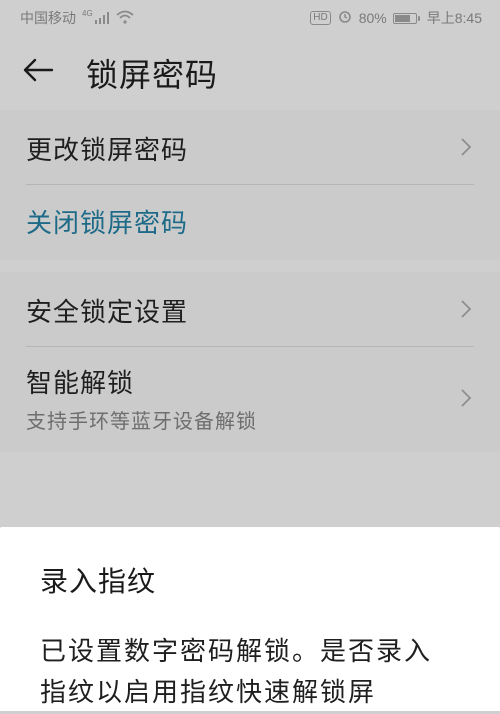 This screenshot has width=500, height=714. Describe the element at coordinates (454, 18) in the screenshot. I see `clock: 早上8:45` at that location.